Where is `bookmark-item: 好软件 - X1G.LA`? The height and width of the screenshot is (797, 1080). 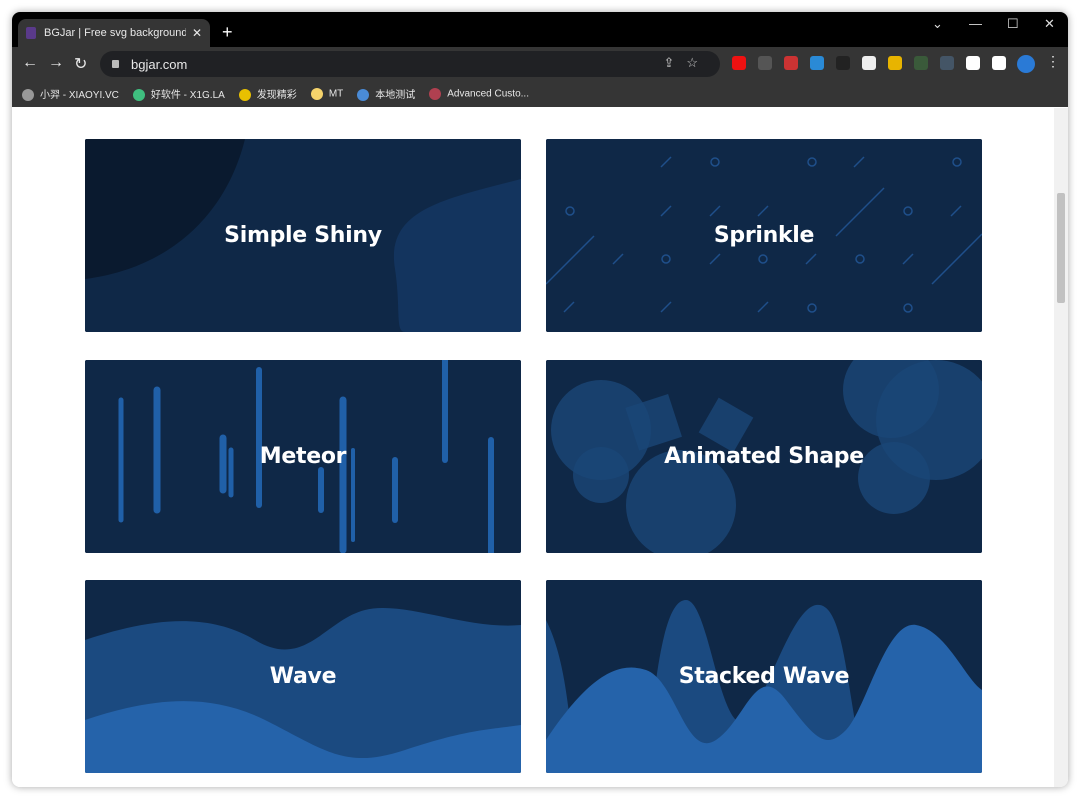
bookmark-item: 好软件 - X1G.LA is located at coordinates (178, 94).